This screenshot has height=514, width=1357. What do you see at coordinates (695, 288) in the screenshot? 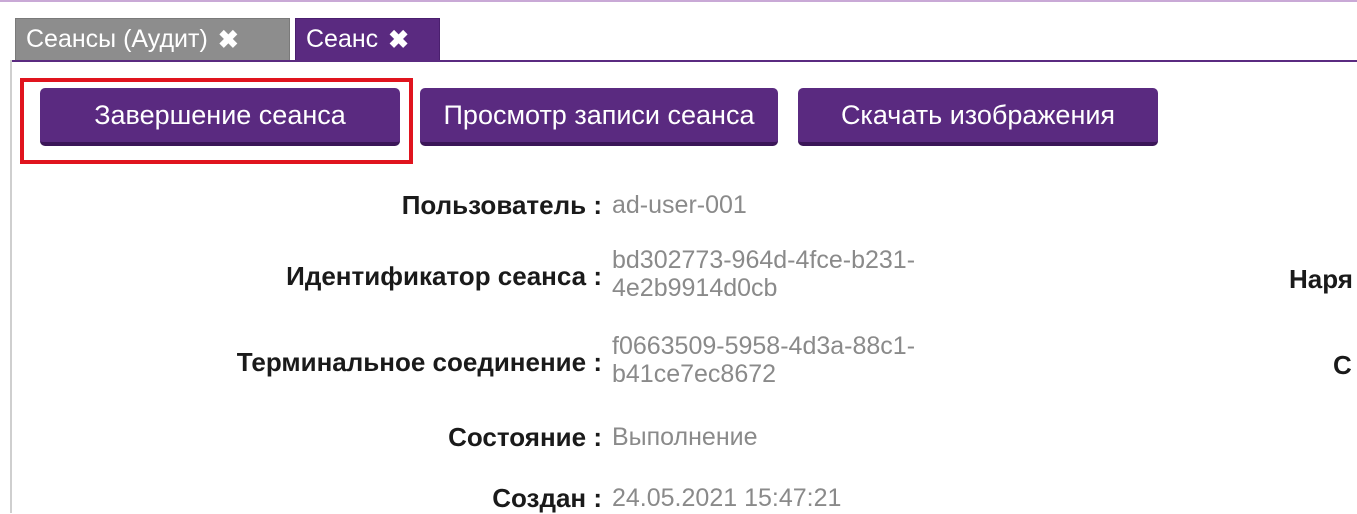
I see `session-id-line-2: 4e2b9914d0cb` at bounding box center [695, 288].